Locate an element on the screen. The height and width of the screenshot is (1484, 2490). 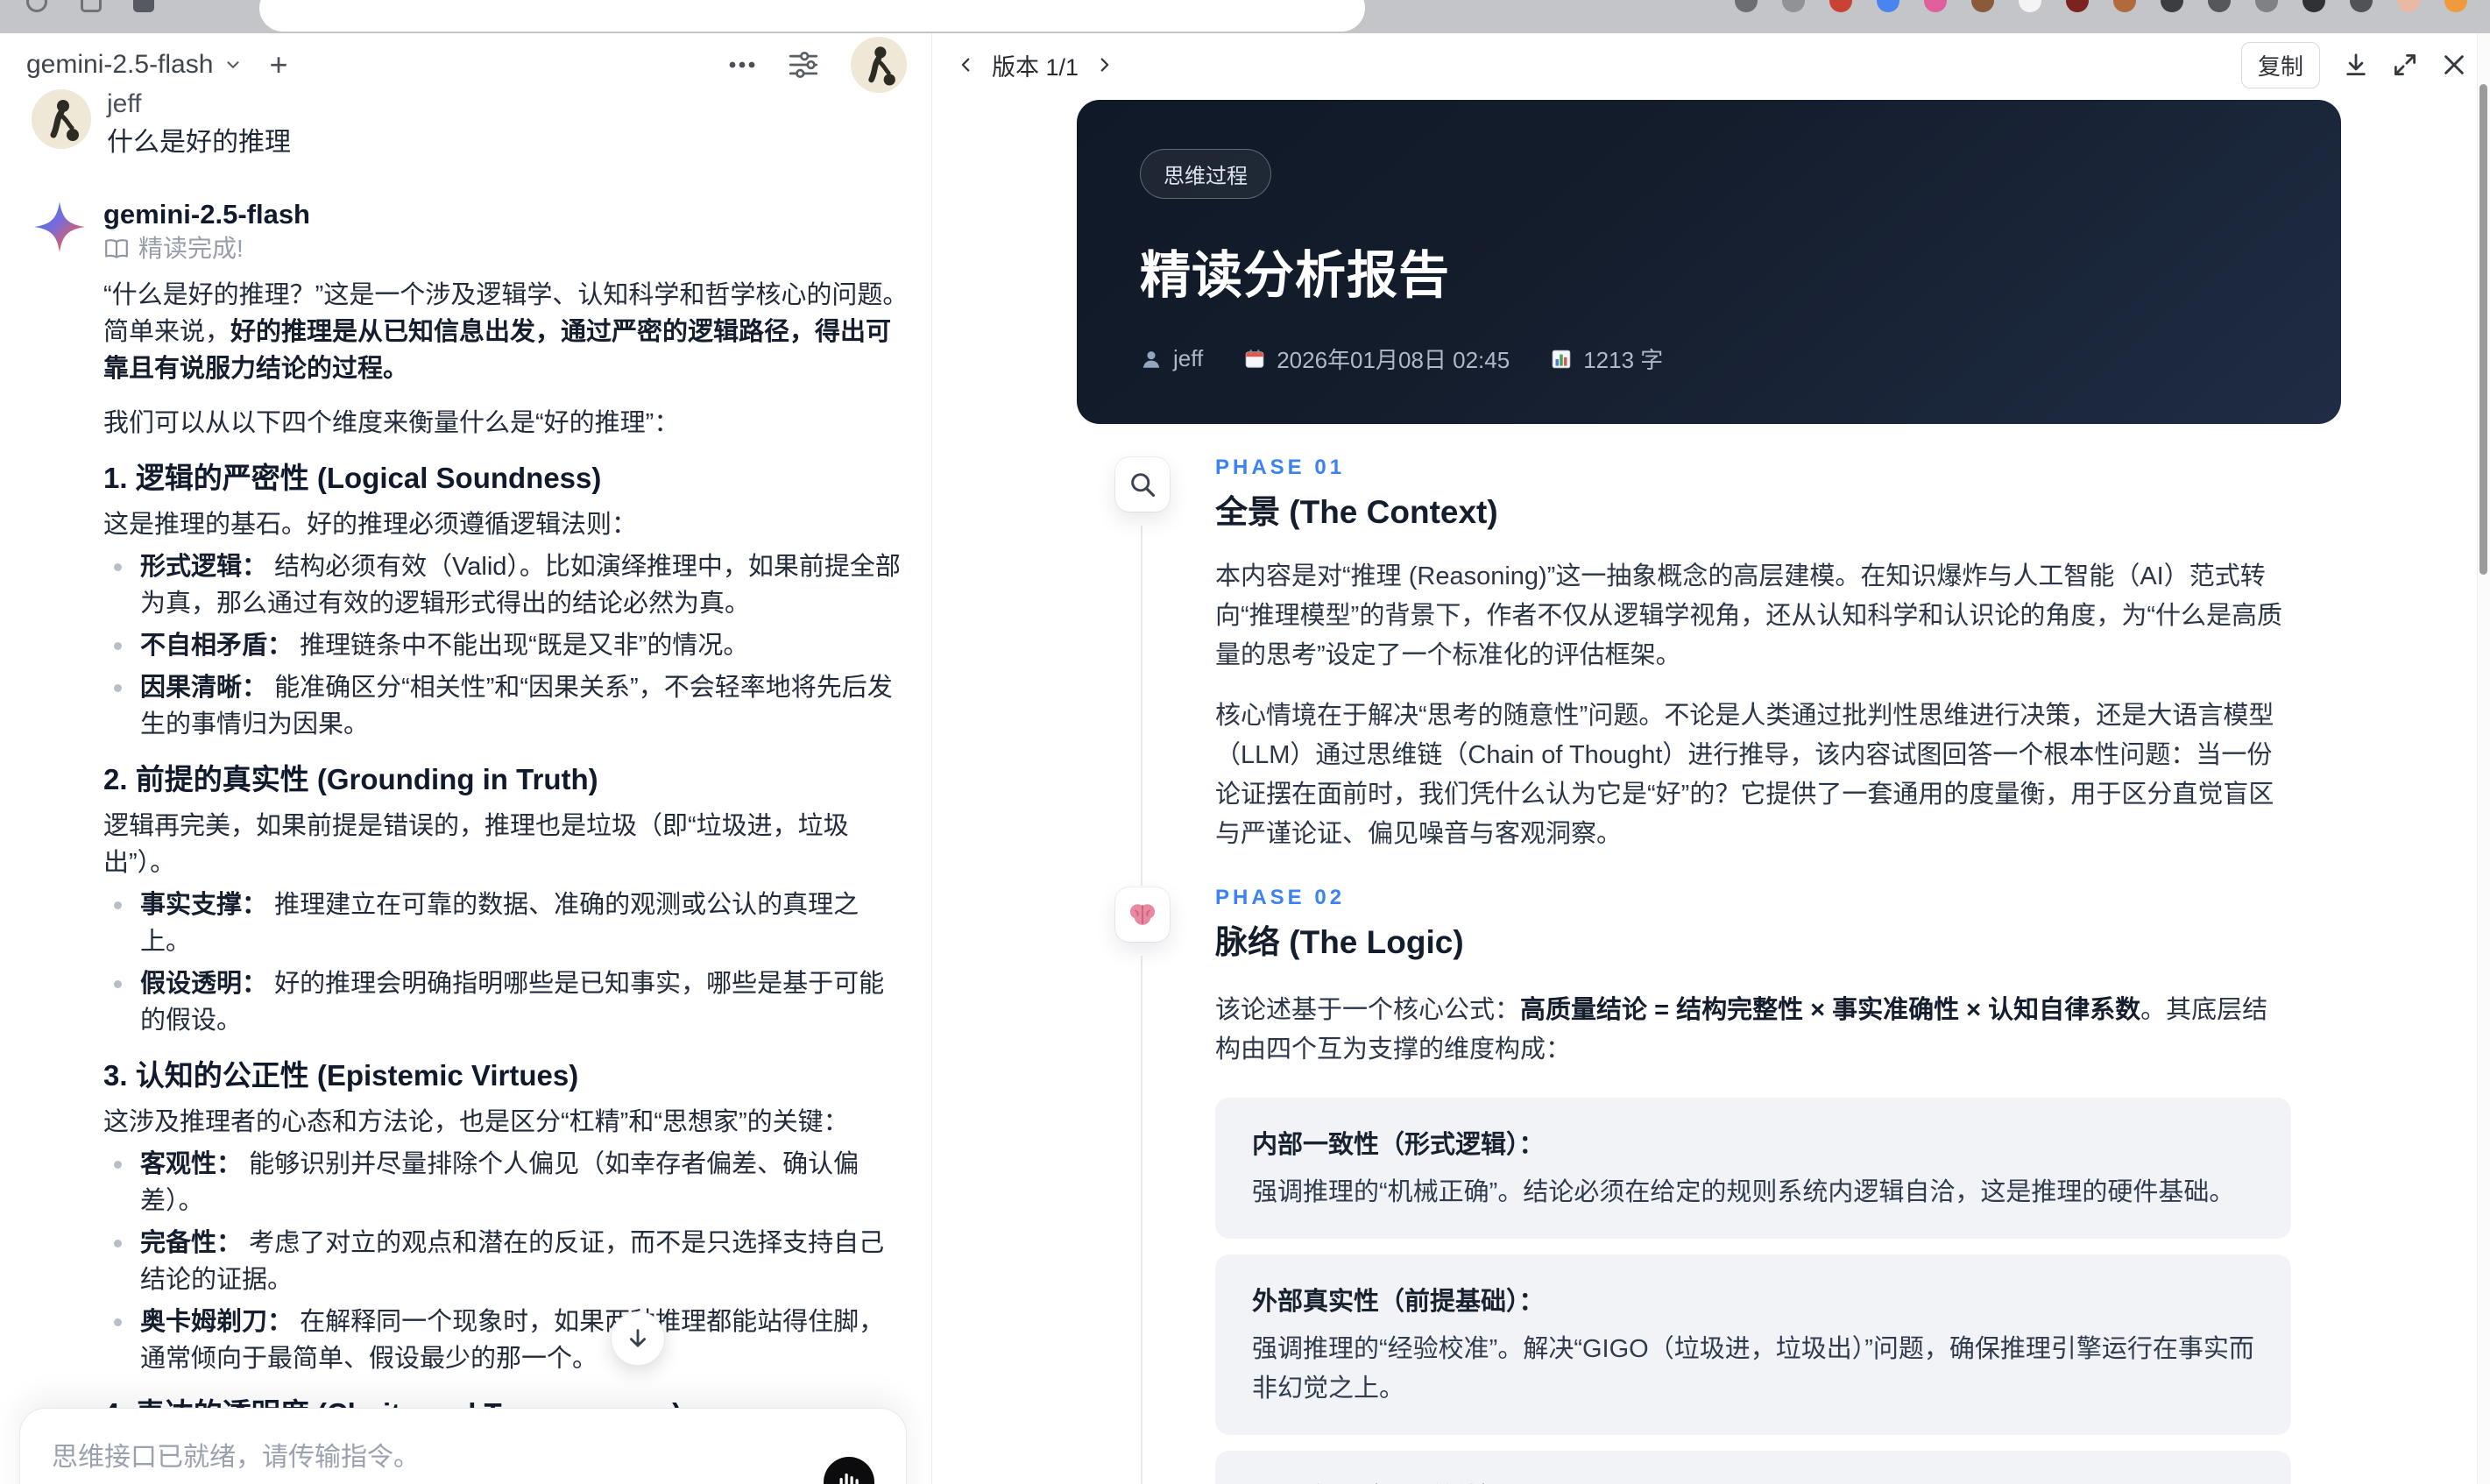
phase-label: PHASE 02 is located at coordinates (1281, 897).